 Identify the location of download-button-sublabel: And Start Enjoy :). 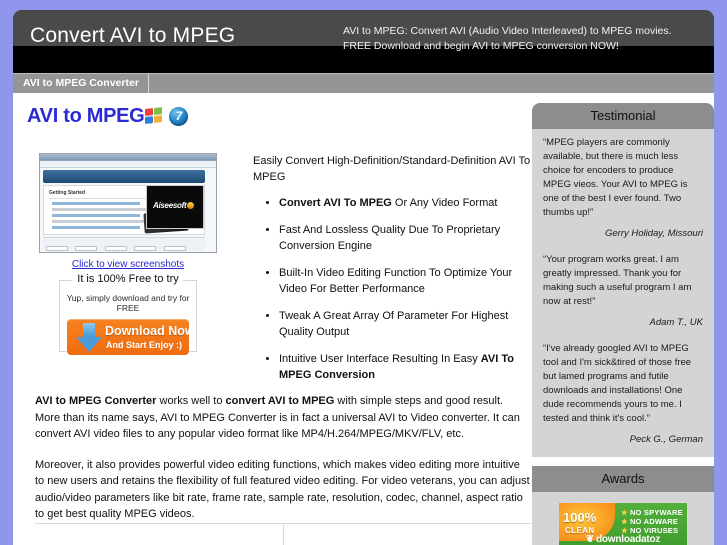
(144, 345).